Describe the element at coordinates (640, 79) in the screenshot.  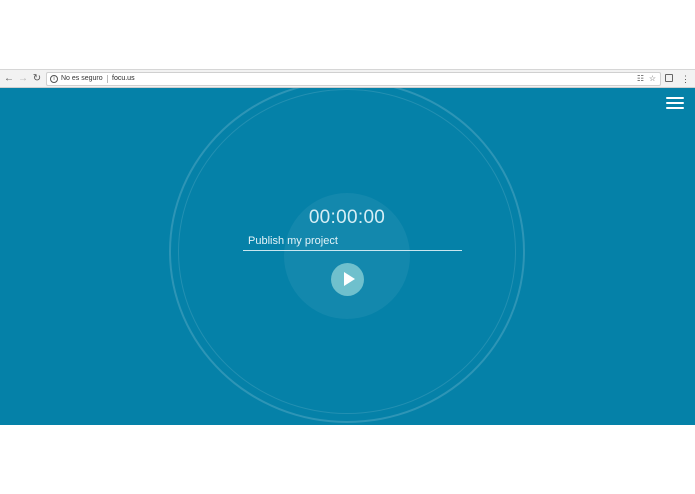
I see `translate-icon: ☷` at that location.